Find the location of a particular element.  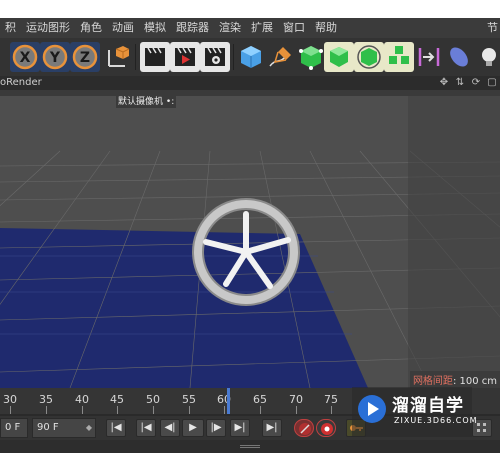

axis-y-icon: Y is located at coordinates (55, 57).